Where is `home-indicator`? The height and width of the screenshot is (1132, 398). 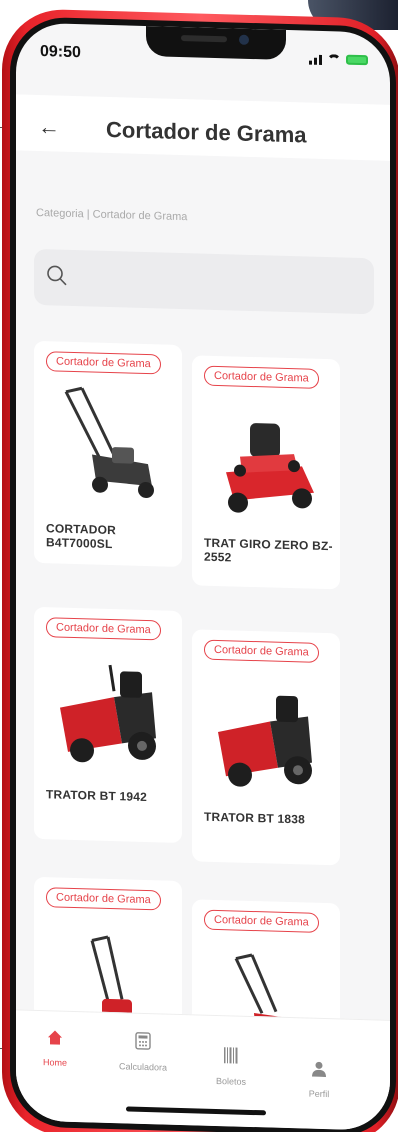 home-indicator is located at coordinates (196, 1111).